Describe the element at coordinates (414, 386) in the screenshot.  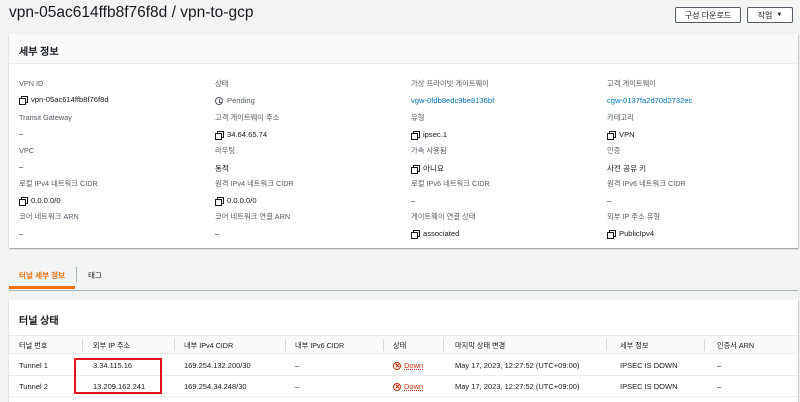
I see `status-label: Down` at that location.